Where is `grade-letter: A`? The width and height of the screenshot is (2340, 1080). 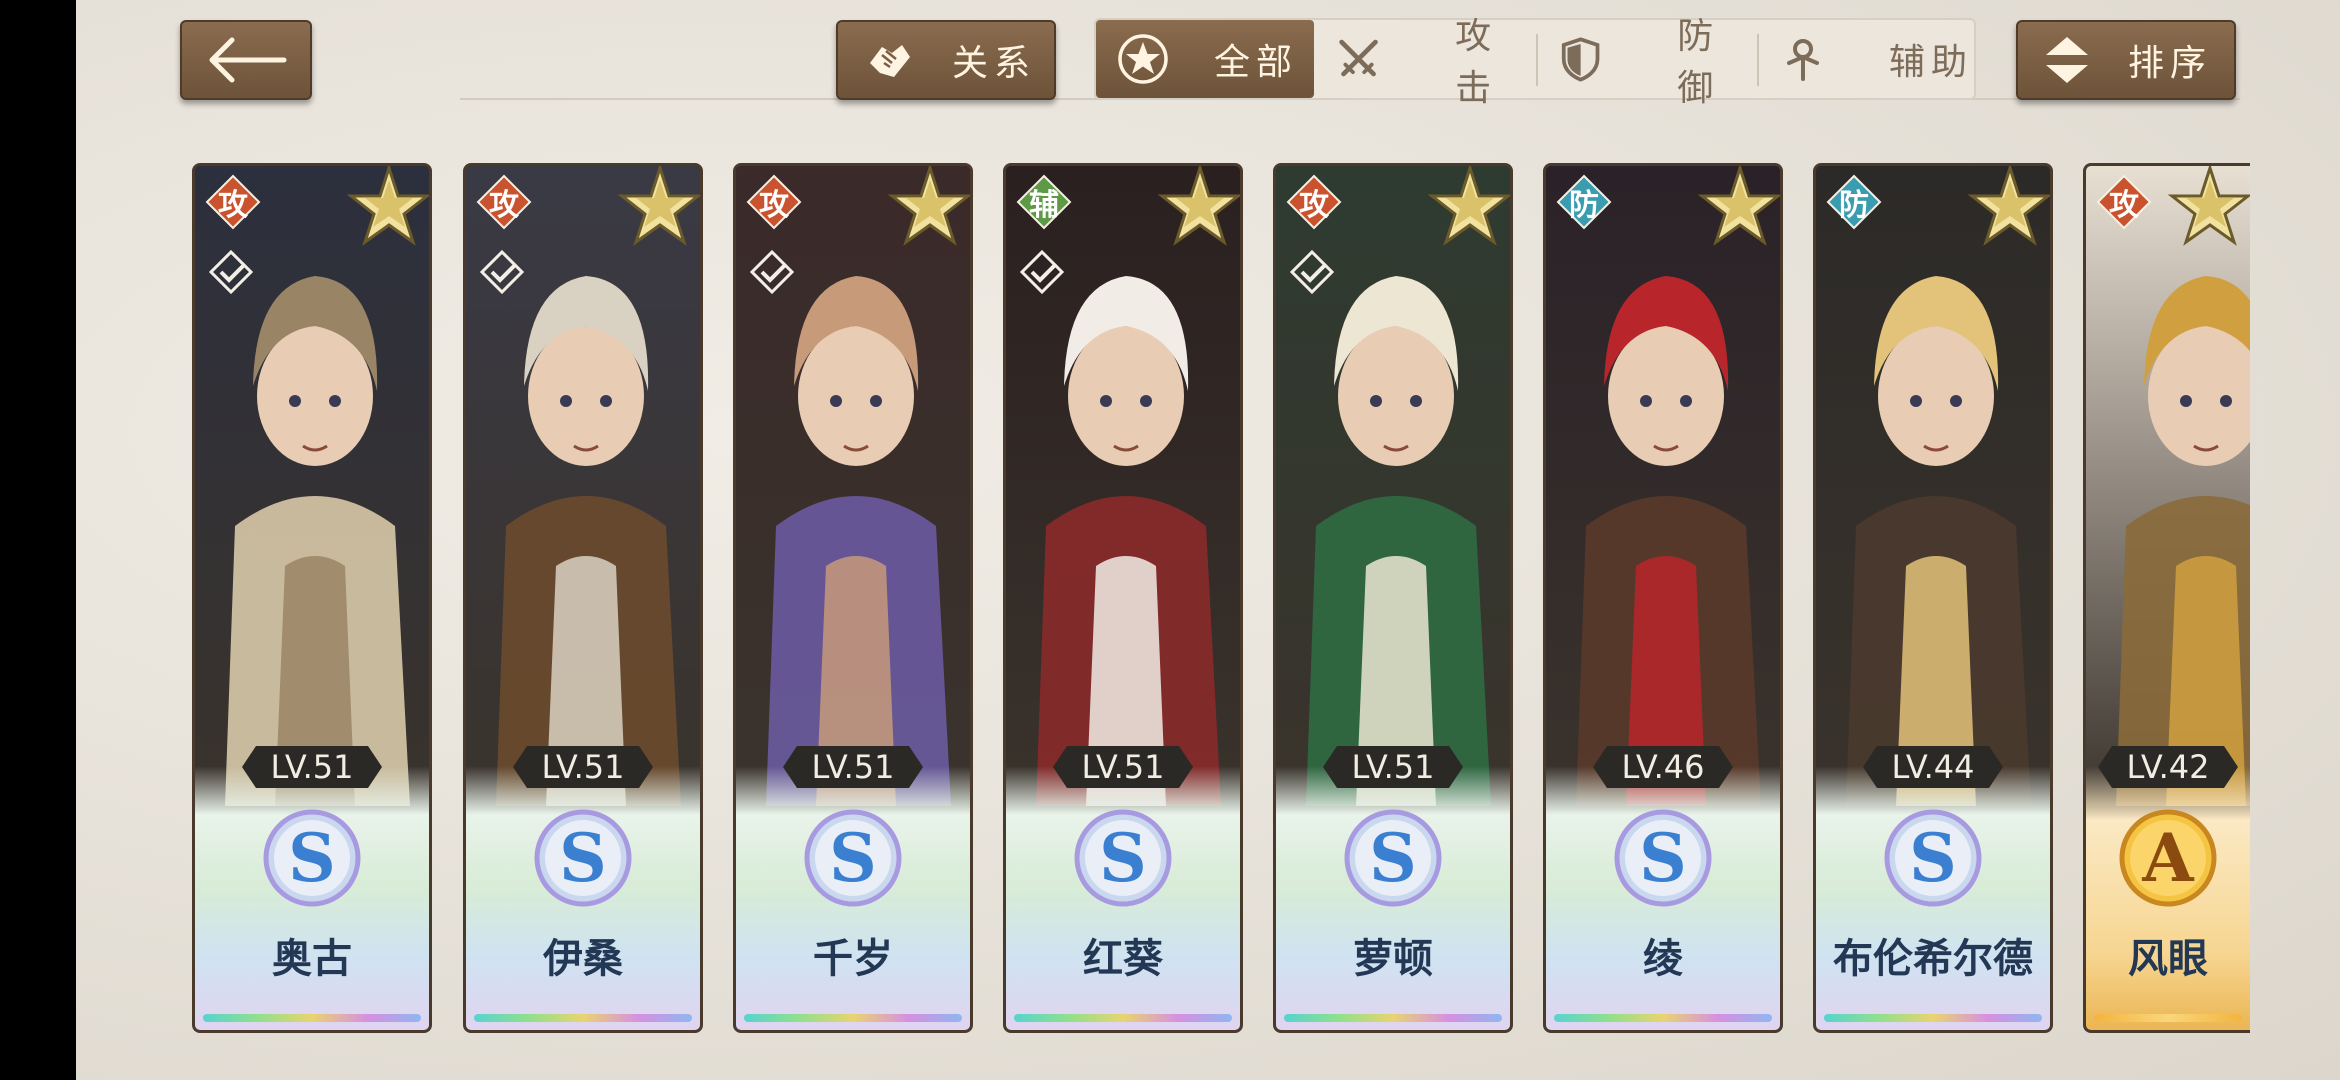 grade-letter: A is located at coordinates (2168, 858).